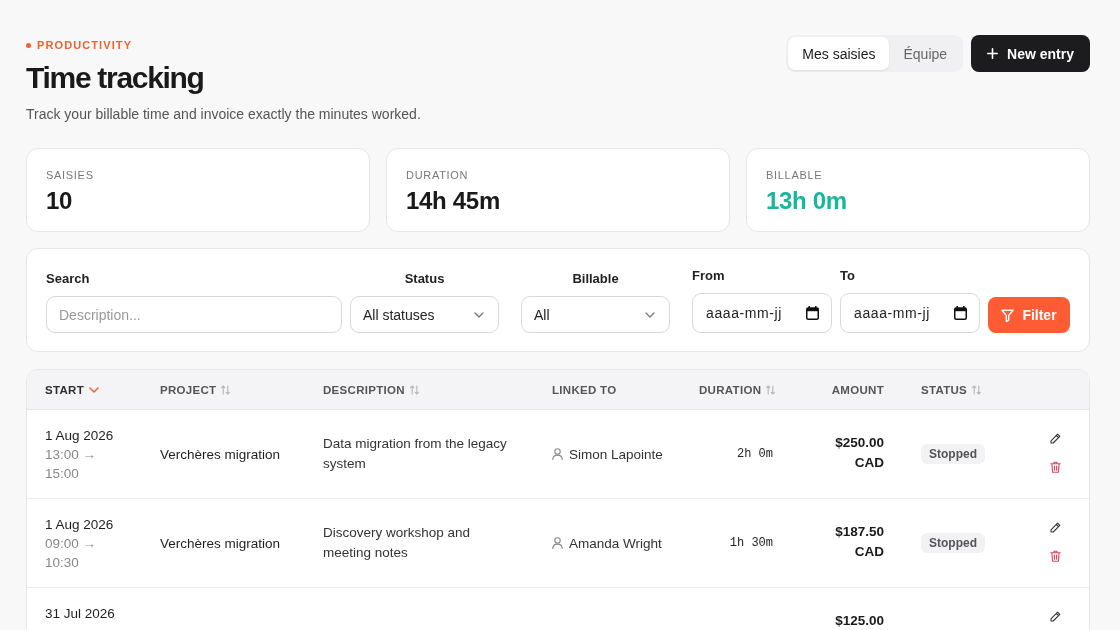  I want to click on time-range: 09:00 → 10:30, so click(71, 553).